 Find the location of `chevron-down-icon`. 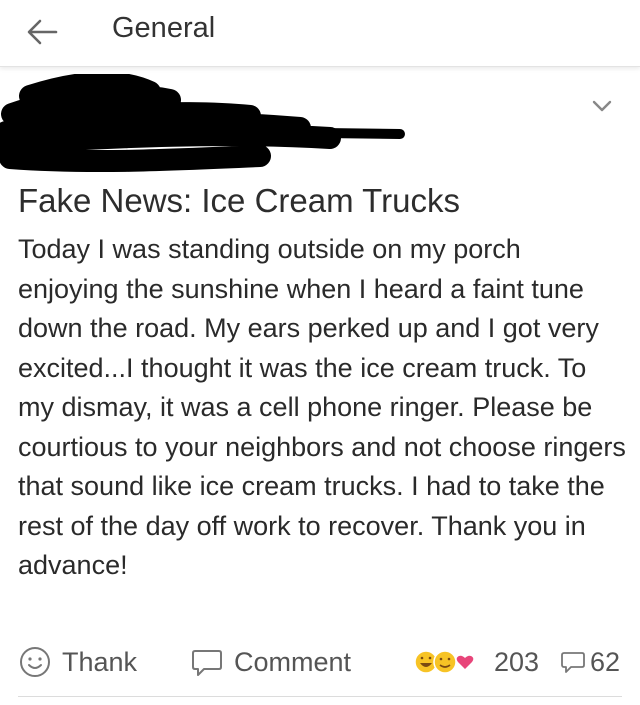

chevron-down-icon is located at coordinates (602, 106).